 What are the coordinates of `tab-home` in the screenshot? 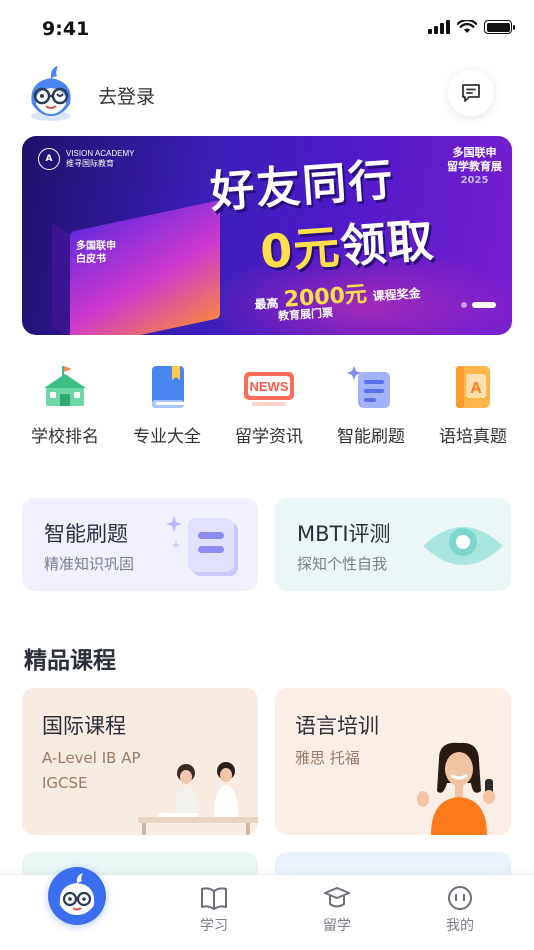 It's located at (77, 896).